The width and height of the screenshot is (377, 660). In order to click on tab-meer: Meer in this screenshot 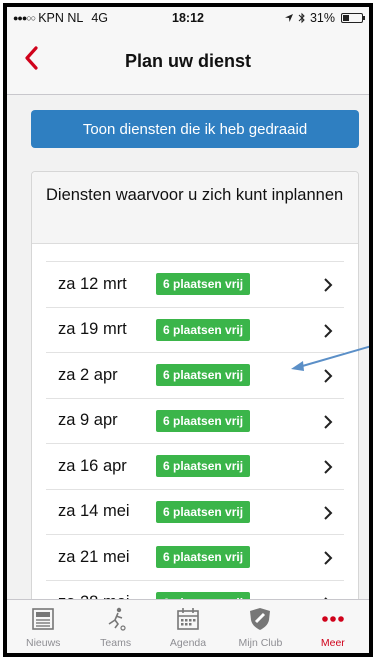, I will do `click(333, 626)`.